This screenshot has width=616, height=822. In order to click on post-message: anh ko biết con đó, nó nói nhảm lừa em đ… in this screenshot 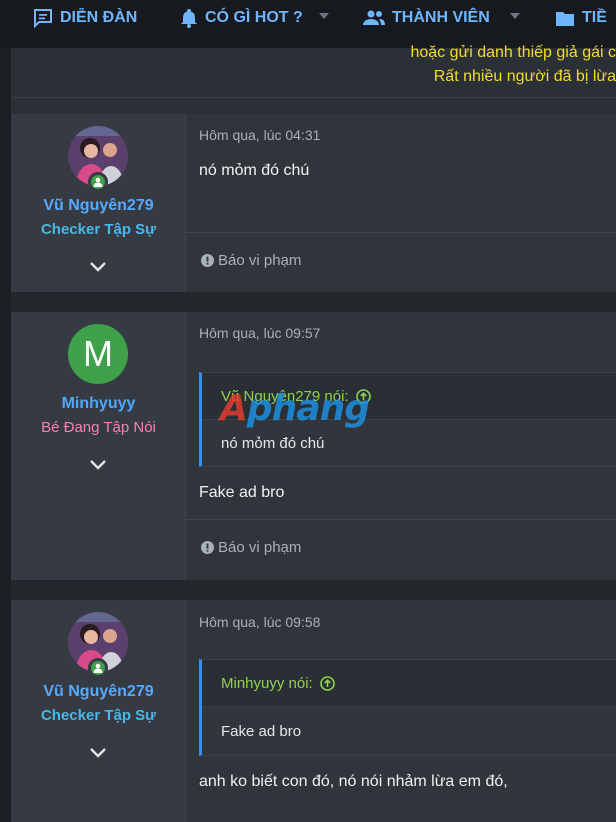, I will do `click(353, 781)`.